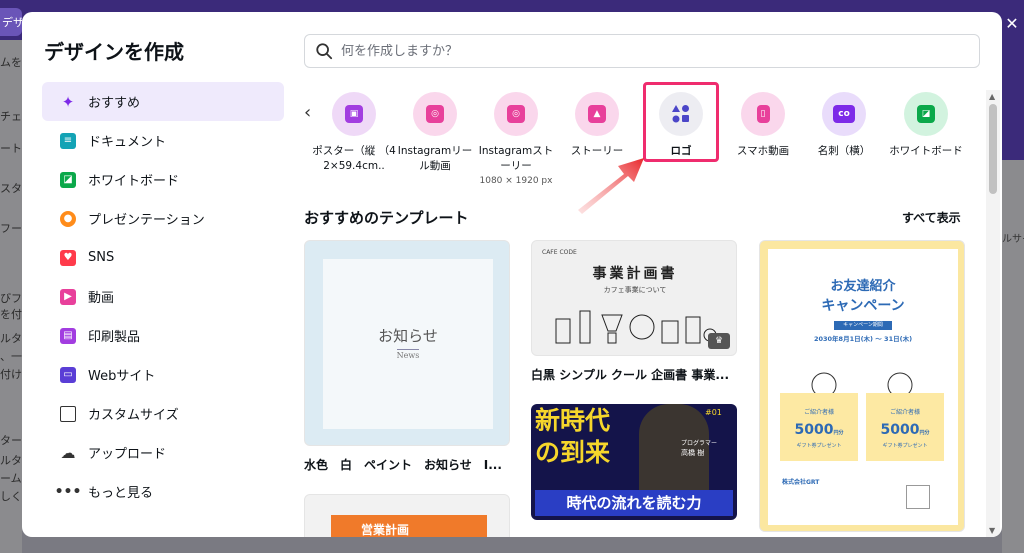  I want to click on sidebar-item-more: ••• もっと見る, so click(163, 491).